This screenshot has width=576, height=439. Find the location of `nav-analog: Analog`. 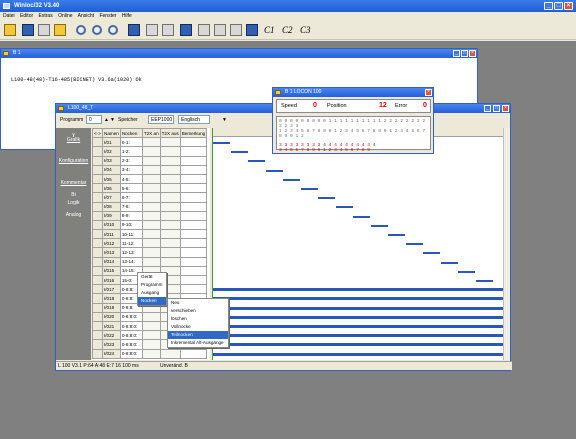

nav-analog: Analog is located at coordinates (73, 215).